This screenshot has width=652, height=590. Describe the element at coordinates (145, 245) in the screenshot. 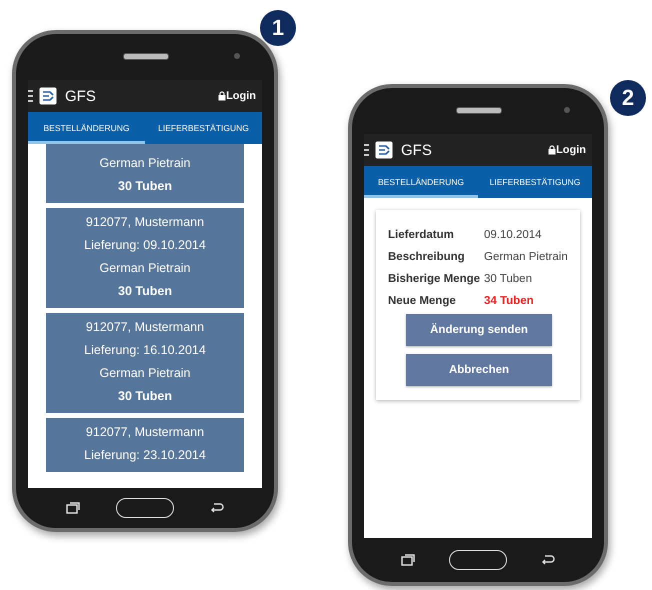

I see `order-text: Lieferung: 09.10.2014` at that location.